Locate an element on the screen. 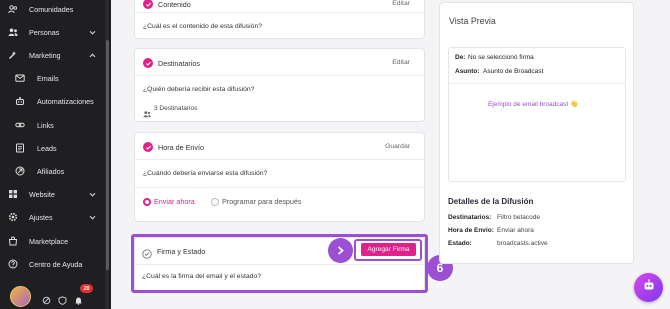  robot-icon is located at coordinates (649, 287).